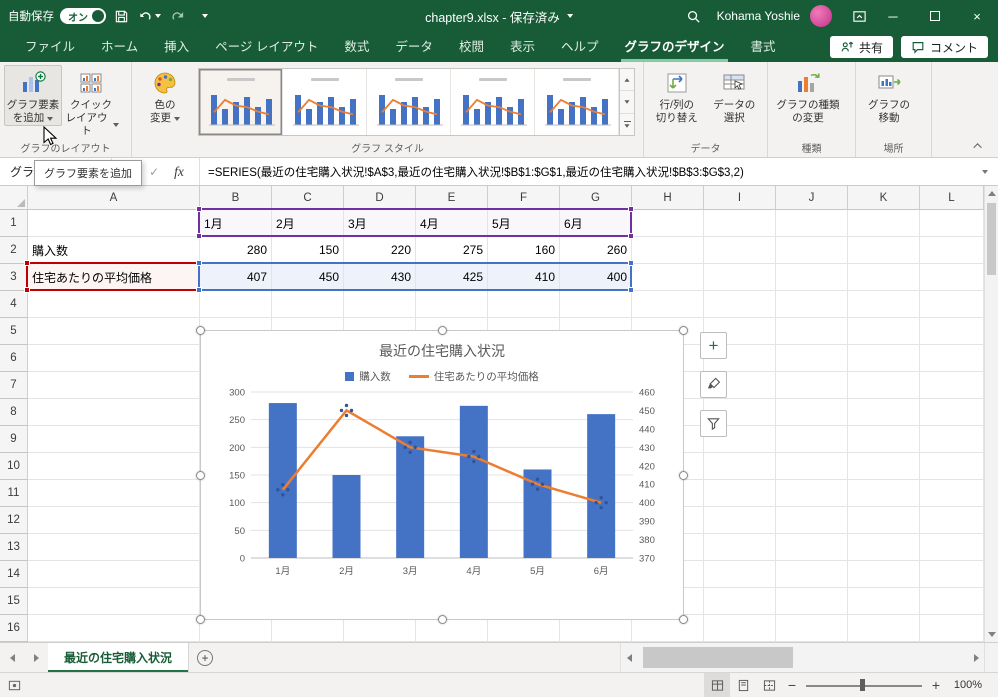 The width and height of the screenshot is (998, 697). What do you see at coordinates (740, 304) in the screenshot?
I see `cell-I4` at bounding box center [740, 304].